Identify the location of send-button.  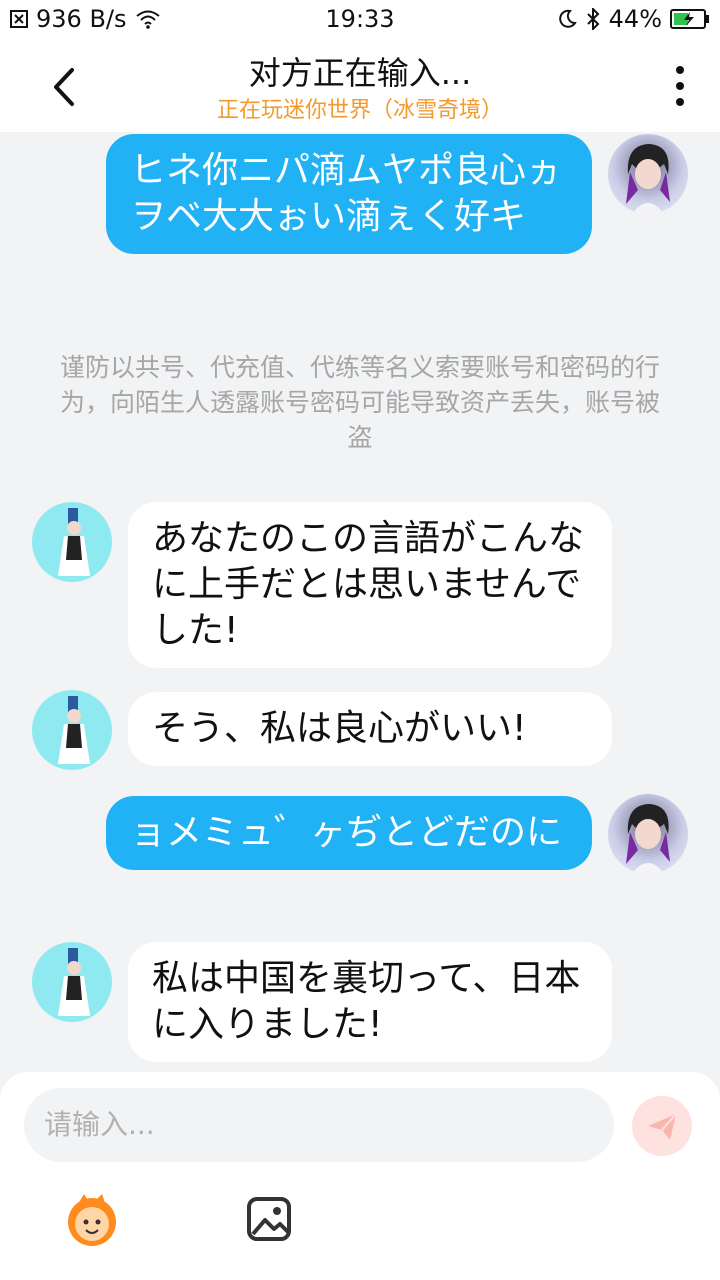
(662, 1126).